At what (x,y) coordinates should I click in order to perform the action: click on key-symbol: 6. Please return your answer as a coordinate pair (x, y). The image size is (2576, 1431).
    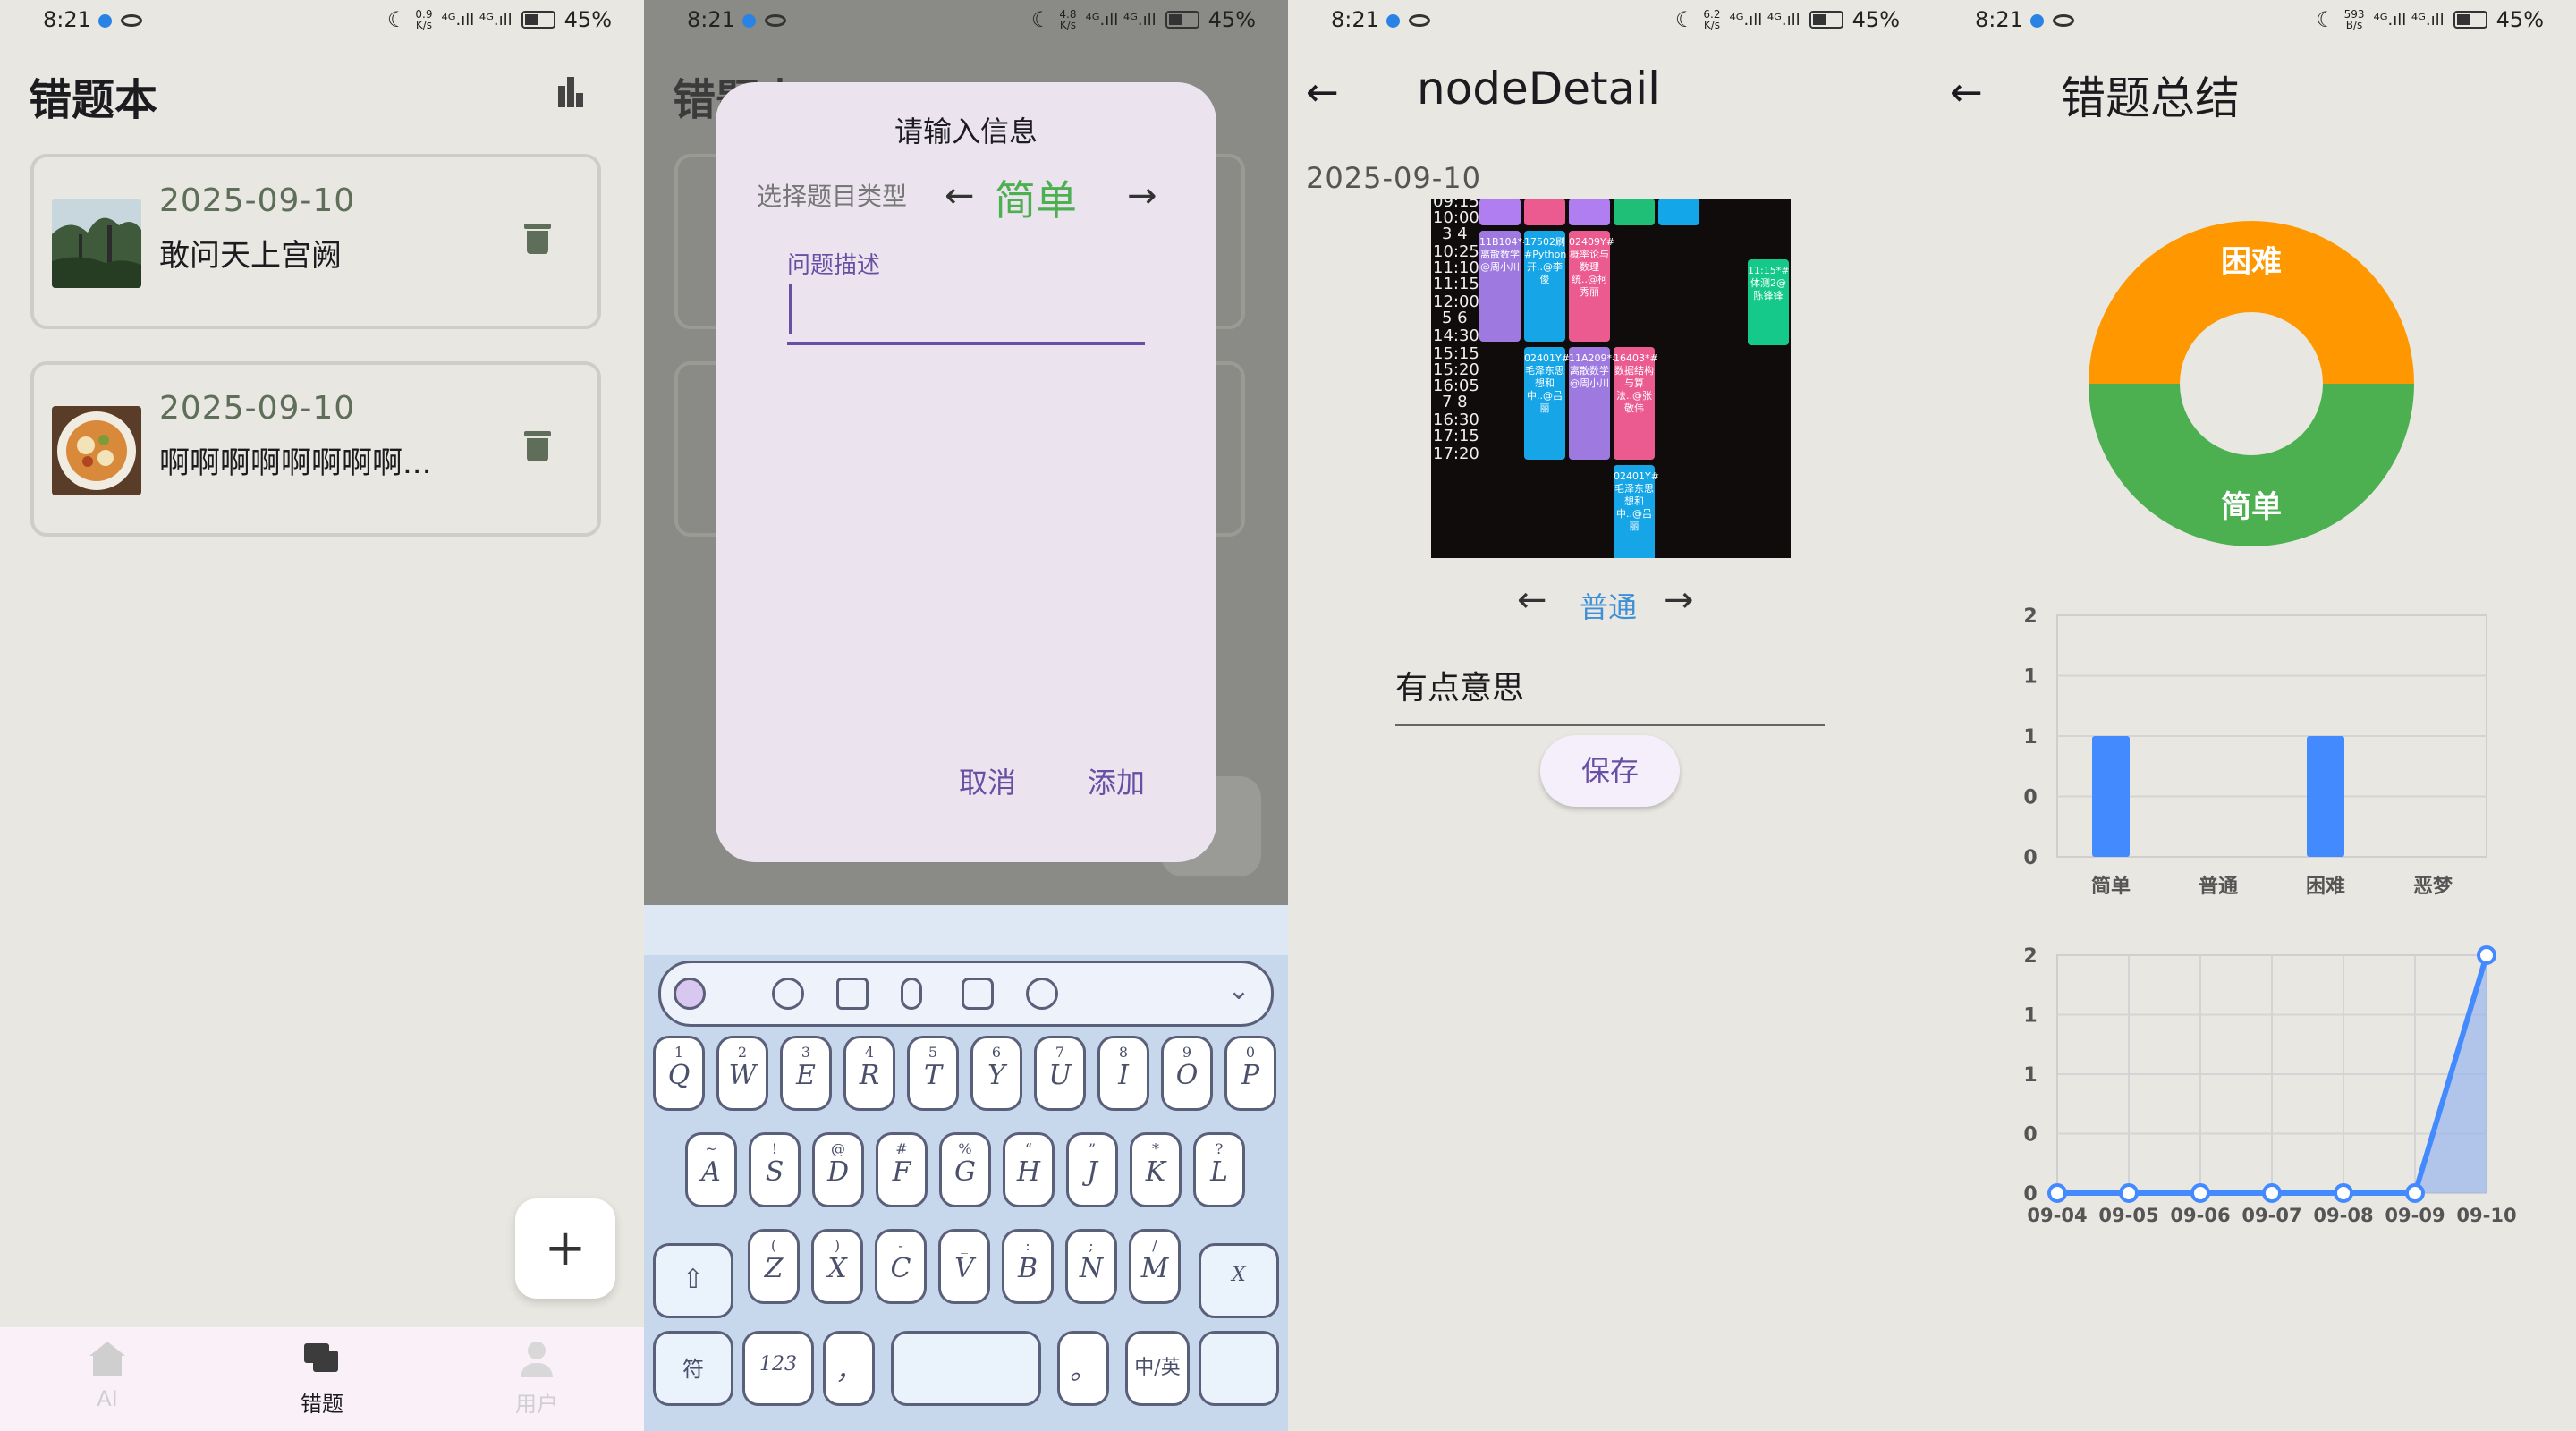
    Looking at the image, I should click on (996, 1053).